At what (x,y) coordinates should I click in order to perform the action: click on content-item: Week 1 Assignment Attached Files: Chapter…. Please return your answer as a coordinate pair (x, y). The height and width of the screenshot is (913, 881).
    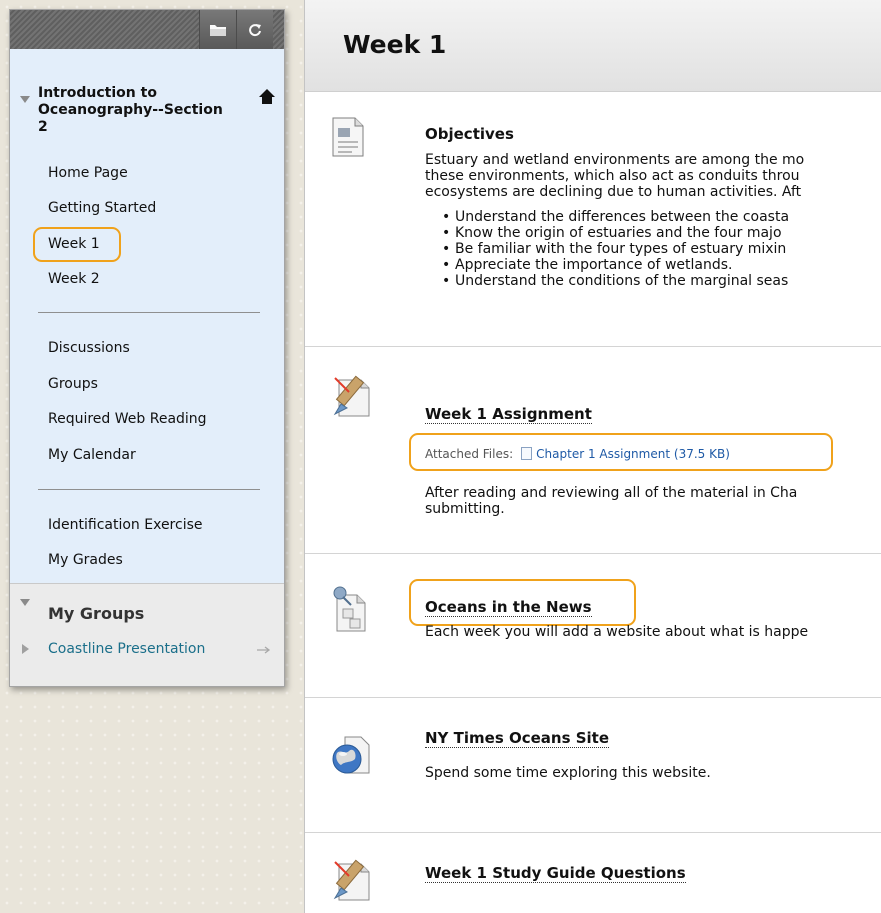
    Looking at the image, I should click on (593, 451).